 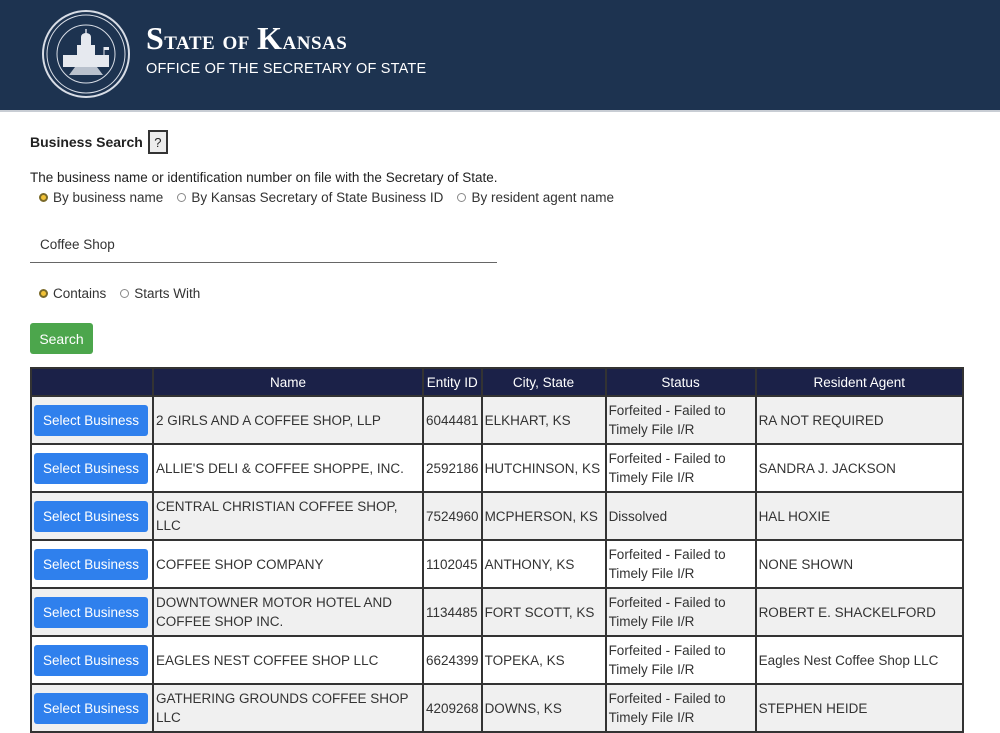 What do you see at coordinates (452, 382) in the screenshot?
I see `column-header-entity-id: Entity ID` at bounding box center [452, 382].